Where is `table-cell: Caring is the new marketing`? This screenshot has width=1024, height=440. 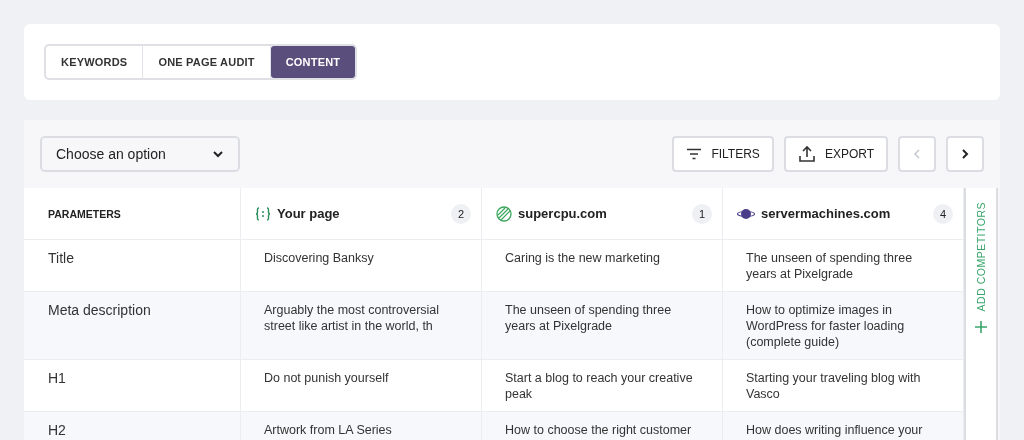 table-cell: Caring is the new marketing is located at coordinates (582, 258).